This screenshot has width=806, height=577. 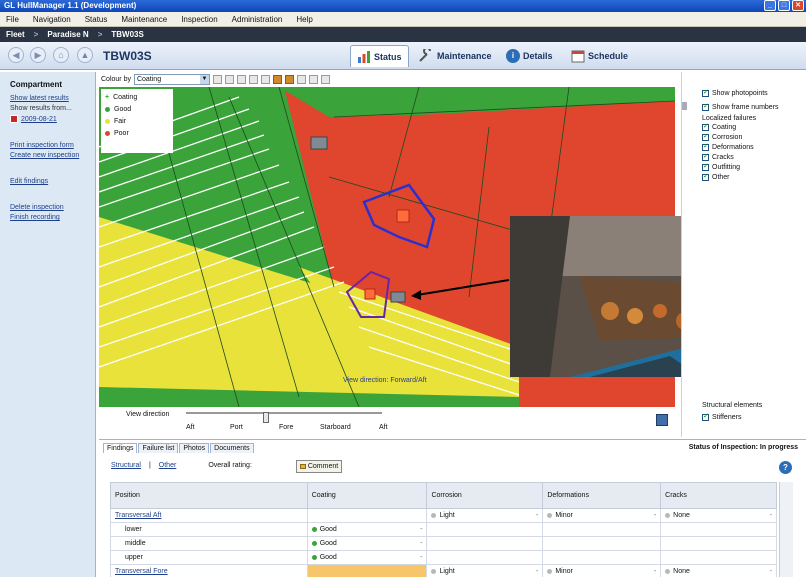 What do you see at coordinates (158, 448) in the screenshot?
I see `tab-failure-list: Failure list` at bounding box center [158, 448].